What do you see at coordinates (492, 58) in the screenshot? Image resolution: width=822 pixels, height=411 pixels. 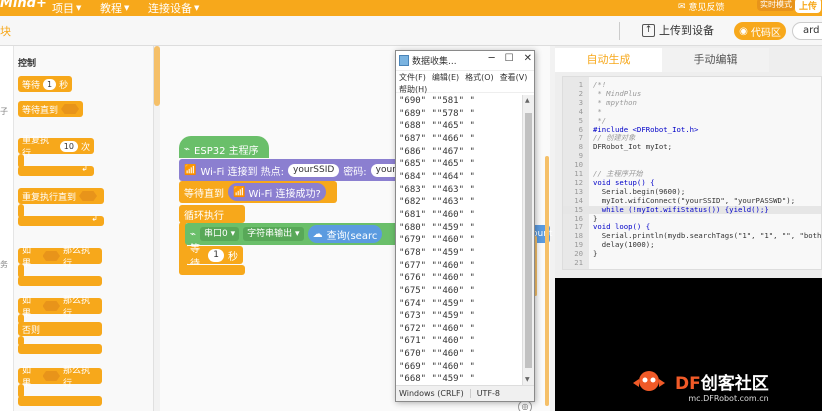 I see `minimize-icon: ─` at bounding box center [492, 58].